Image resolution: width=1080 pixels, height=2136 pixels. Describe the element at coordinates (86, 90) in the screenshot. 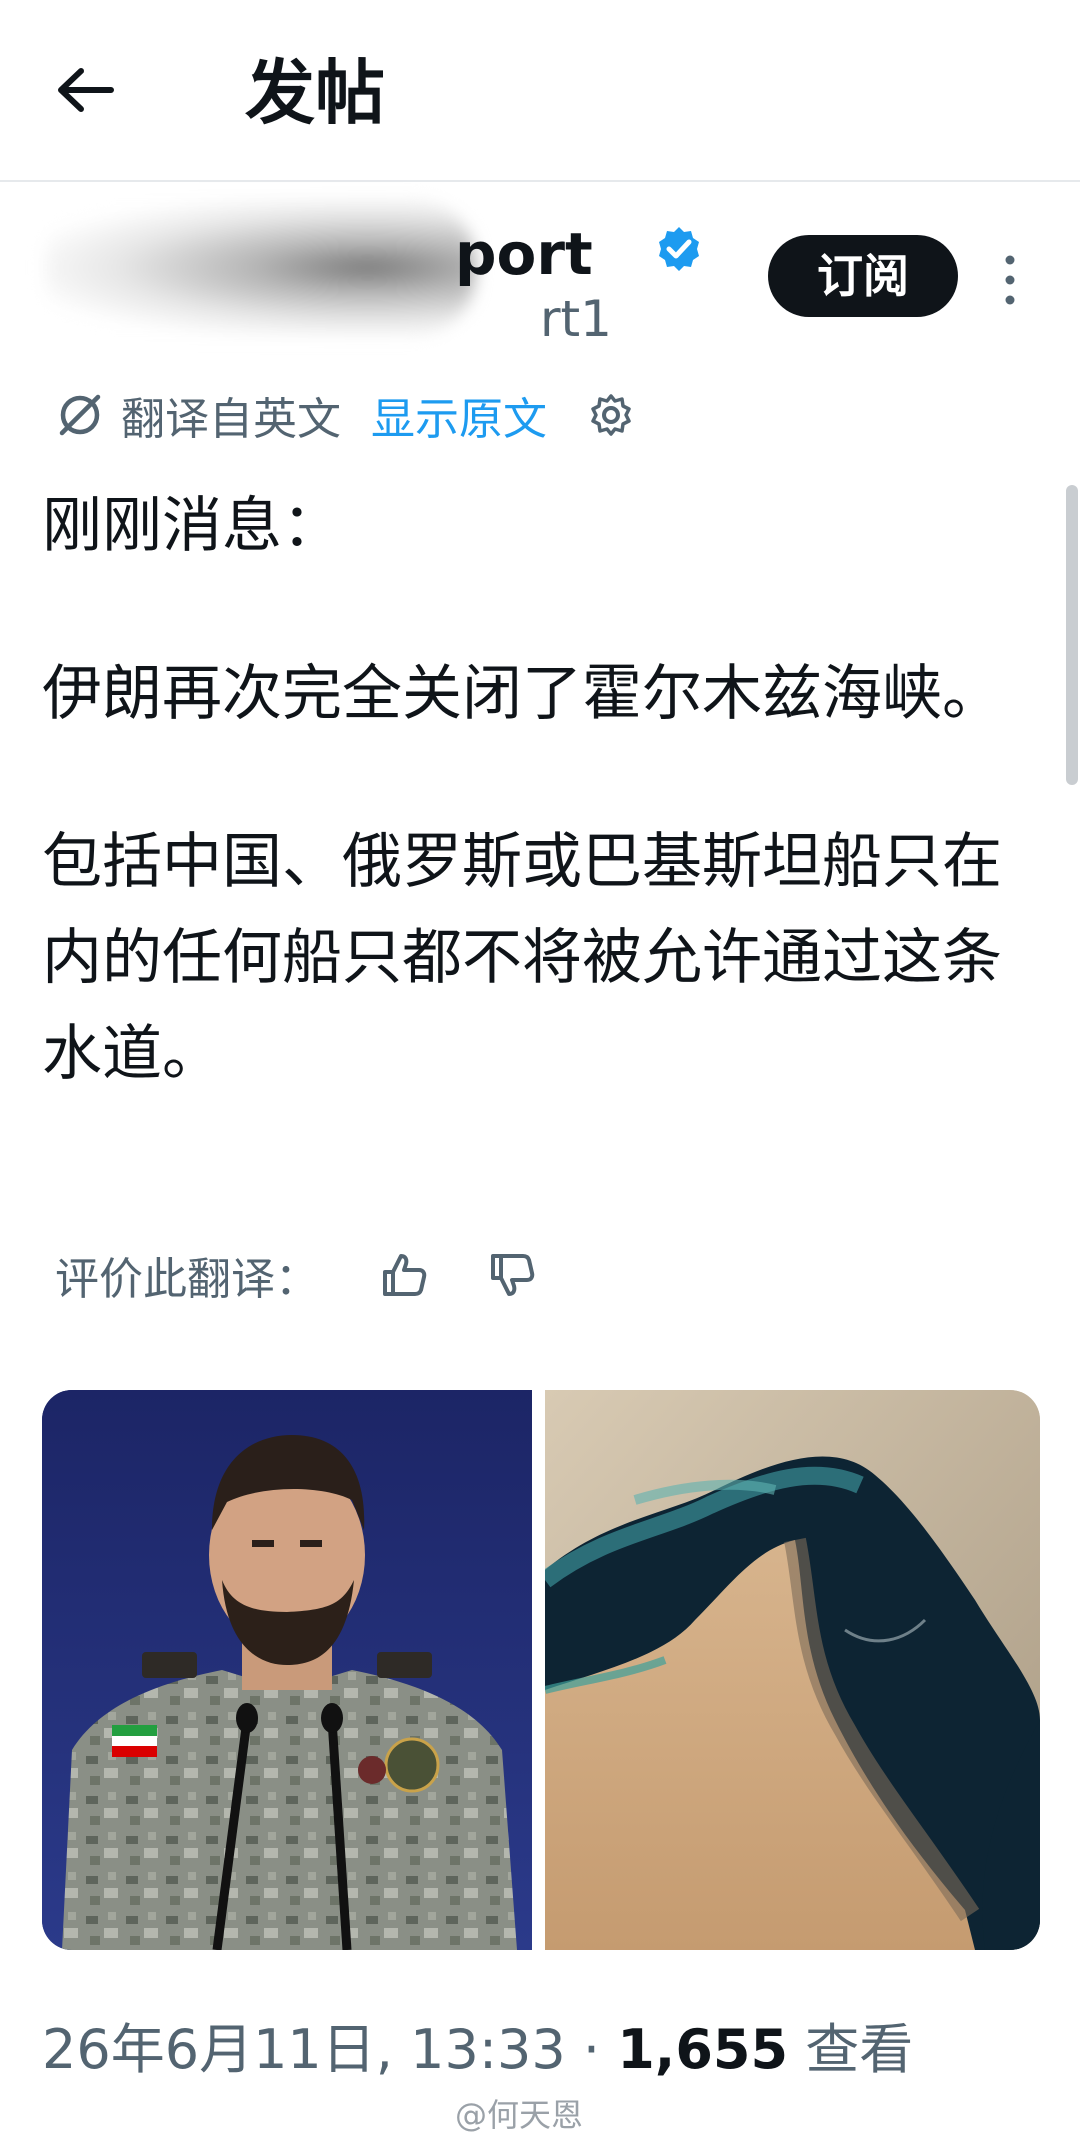

I see `arrow-left-icon` at that location.